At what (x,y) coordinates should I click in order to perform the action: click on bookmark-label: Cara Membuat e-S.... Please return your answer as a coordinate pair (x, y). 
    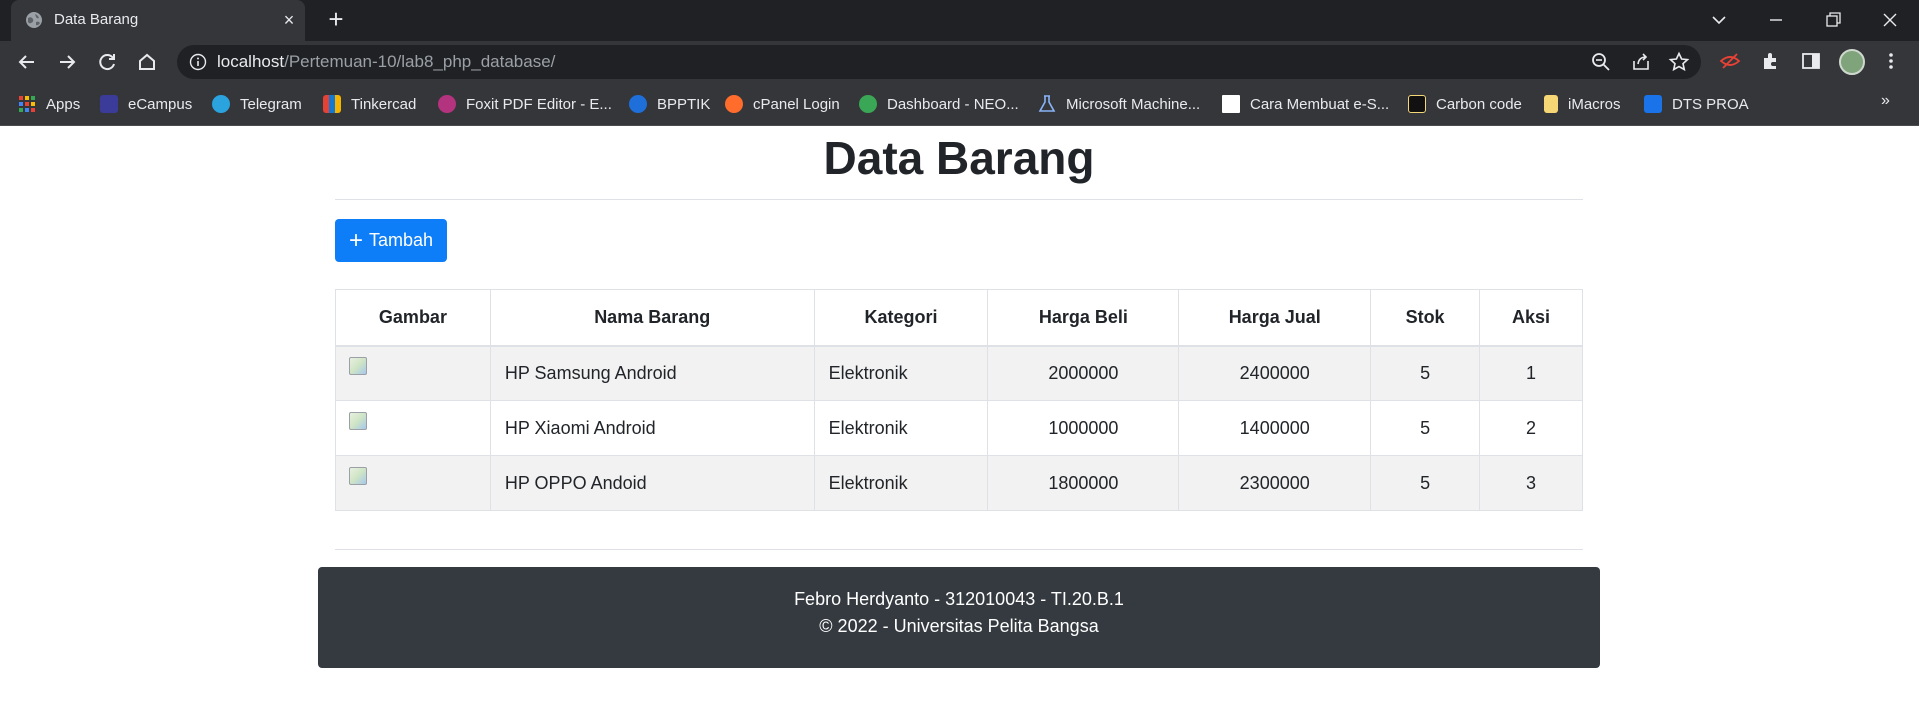
    Looking at the image, I should click on (1320, 104).